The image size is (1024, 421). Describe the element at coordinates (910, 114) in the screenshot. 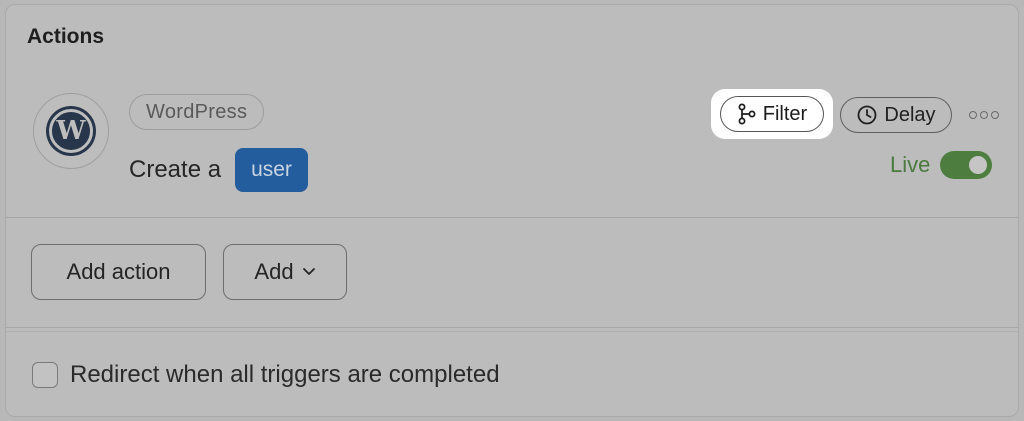

I see `delay-label: Delay` at that location.